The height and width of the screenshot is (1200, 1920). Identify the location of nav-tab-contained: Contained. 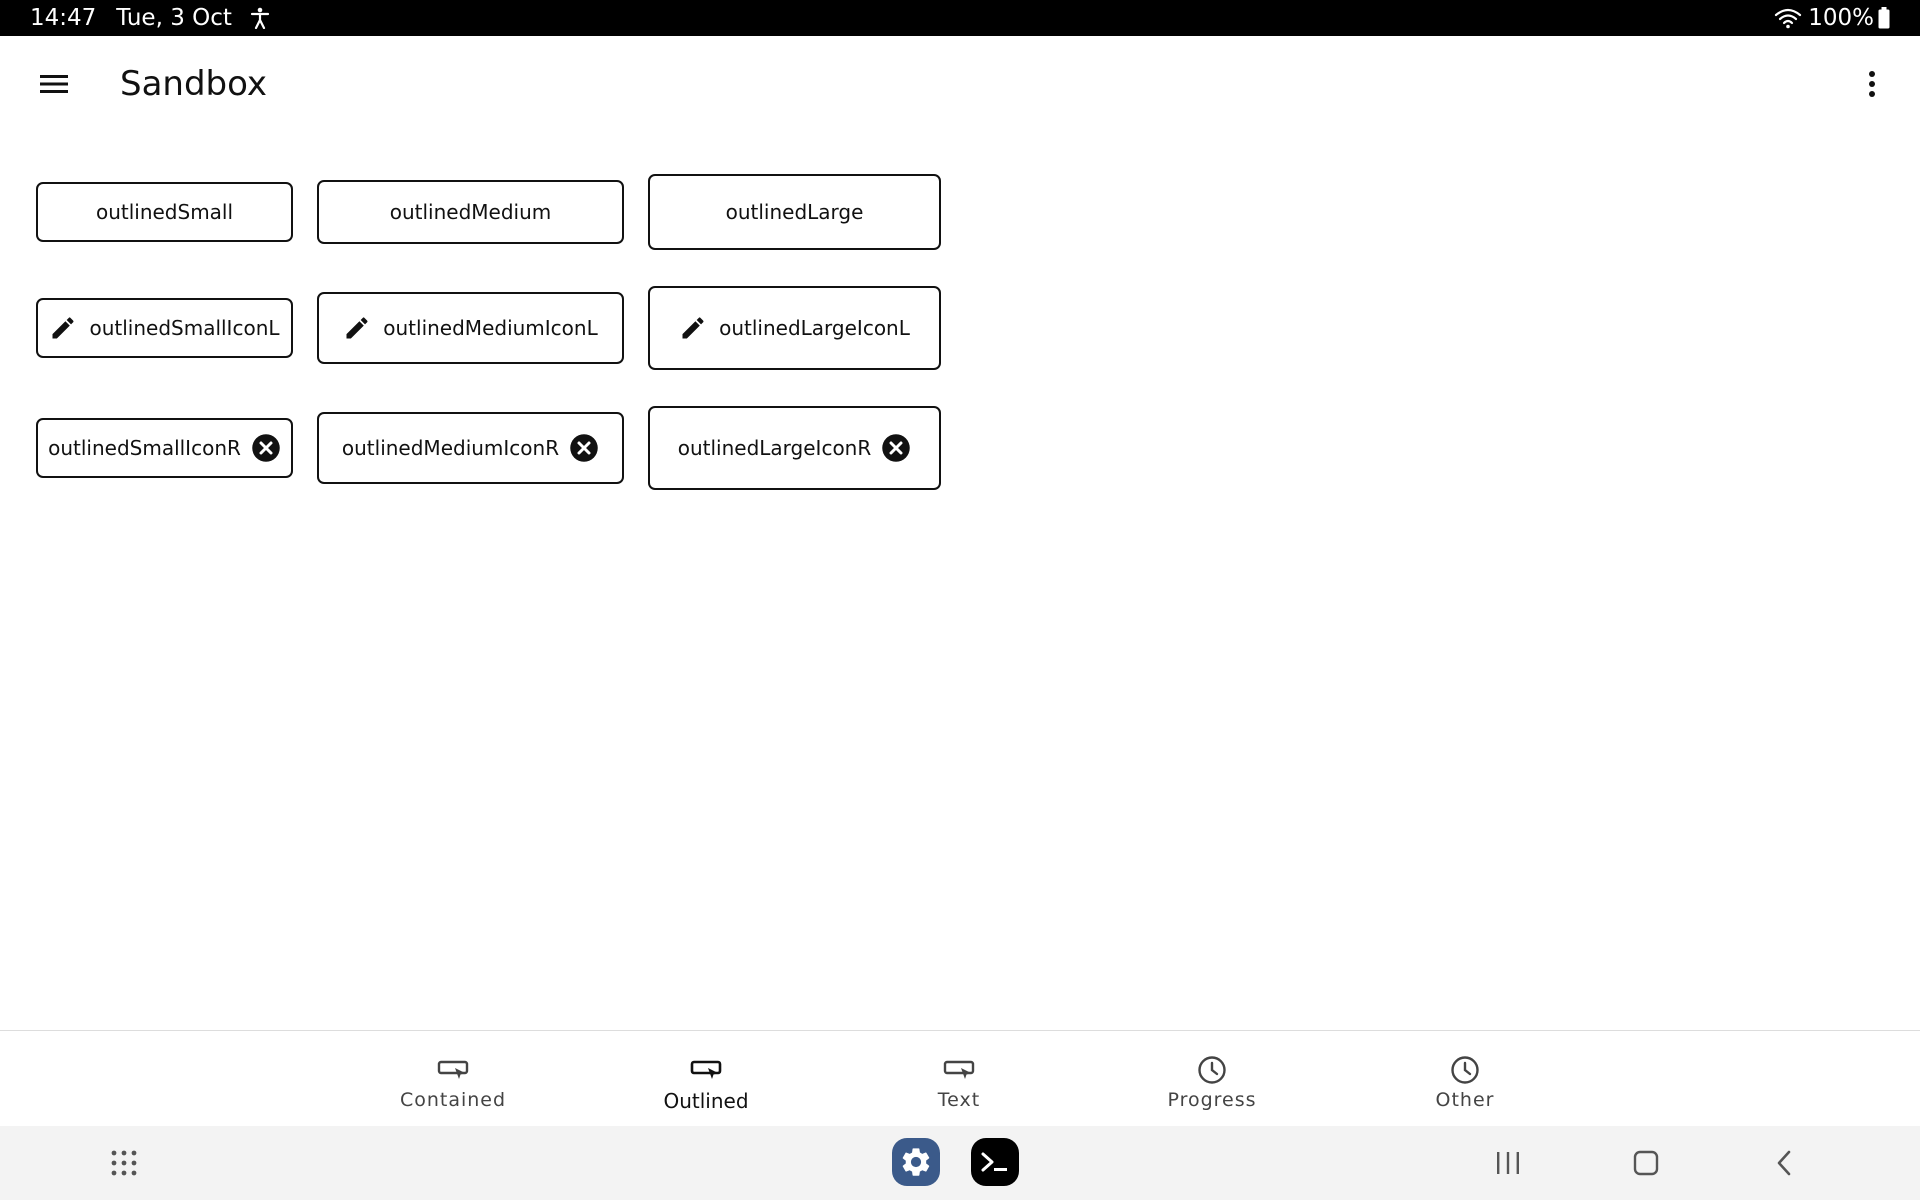
(453, 1079).